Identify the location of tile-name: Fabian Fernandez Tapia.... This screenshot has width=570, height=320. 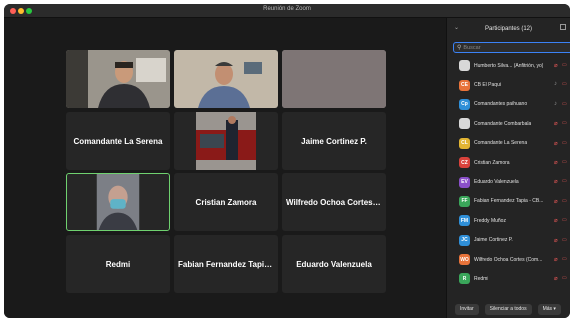
(227, 264).